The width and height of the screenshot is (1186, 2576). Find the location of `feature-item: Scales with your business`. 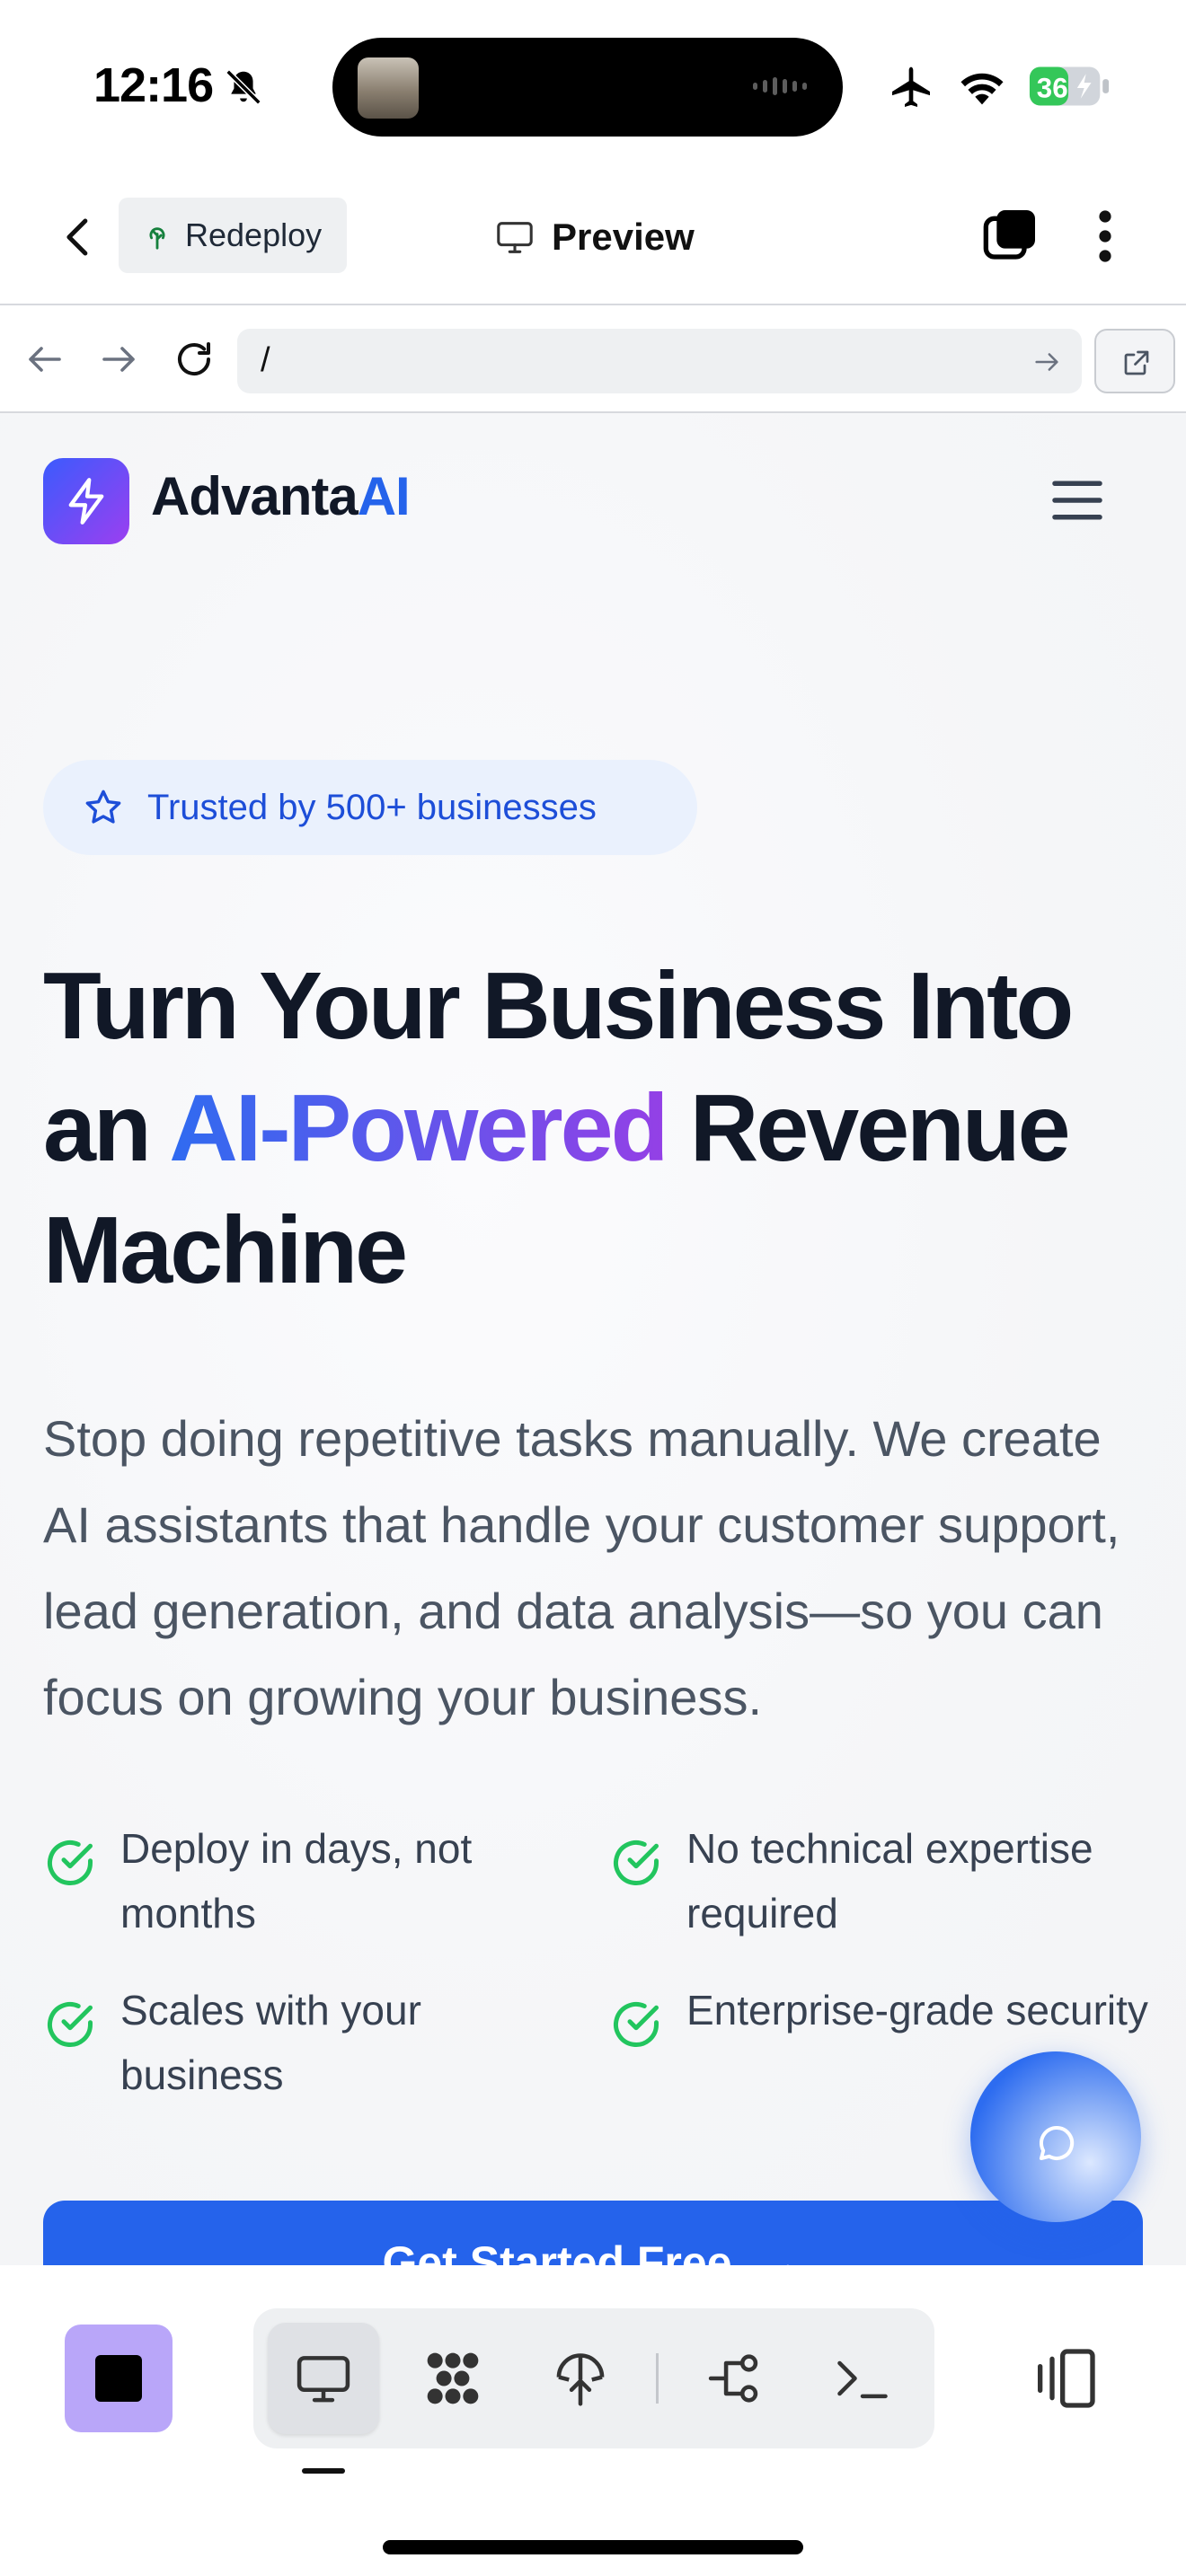

feature-item: Scales with your business is located at coordinates (312, 2042).